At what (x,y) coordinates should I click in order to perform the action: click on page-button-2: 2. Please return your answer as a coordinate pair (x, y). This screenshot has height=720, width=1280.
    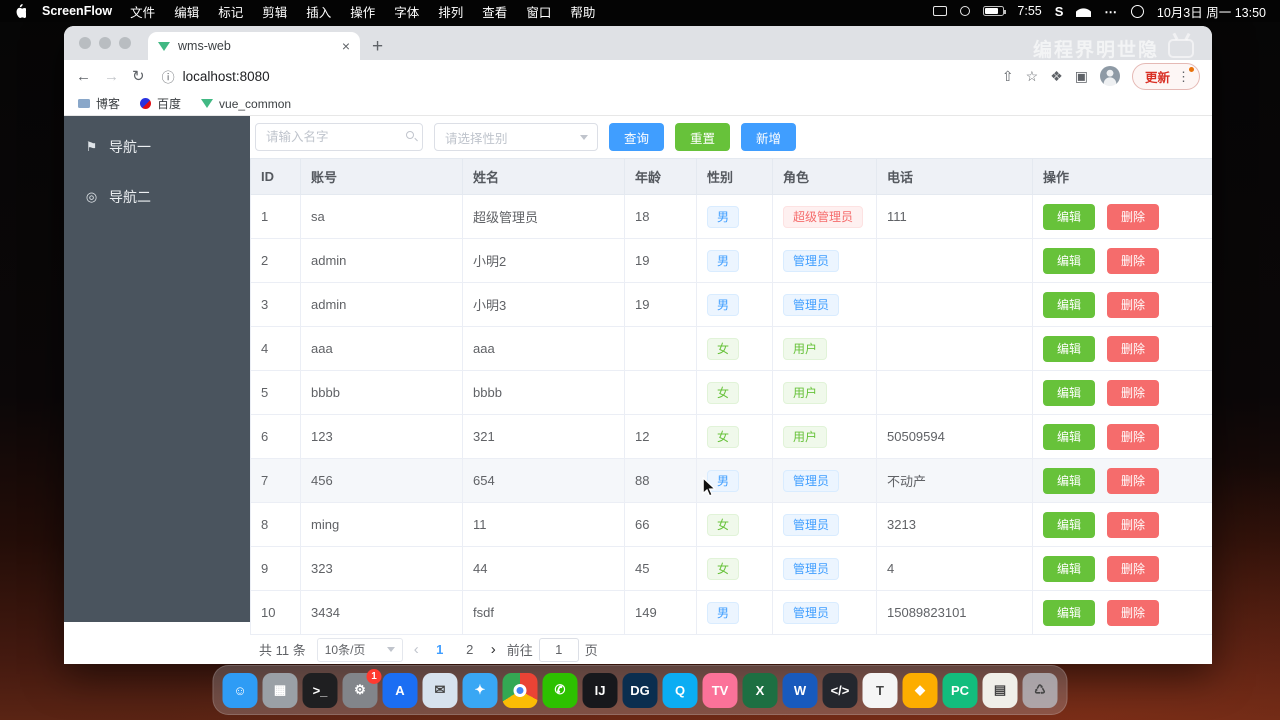
    Looking at the image, I should click on (470, 649).